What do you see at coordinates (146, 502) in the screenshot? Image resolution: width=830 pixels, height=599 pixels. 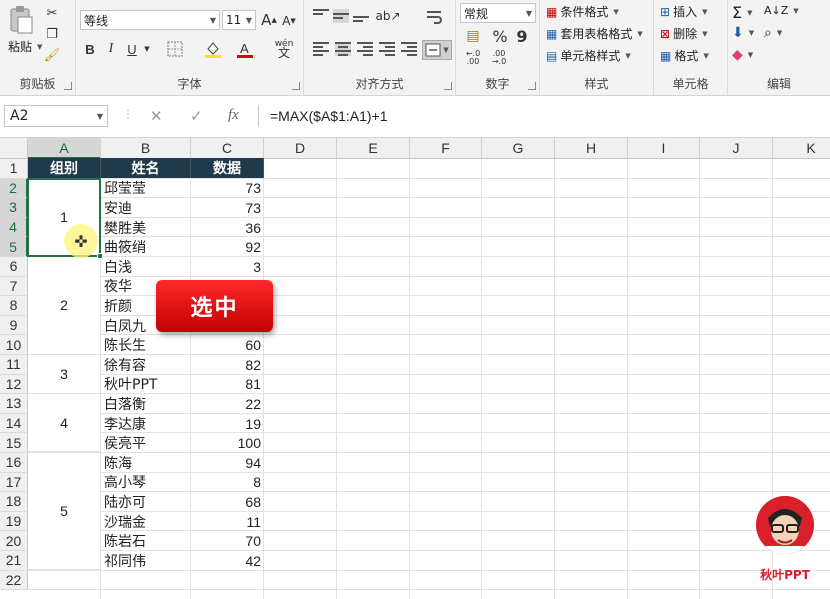 I see `name-cell: 陆亦可` at bounding box center [146, 502].